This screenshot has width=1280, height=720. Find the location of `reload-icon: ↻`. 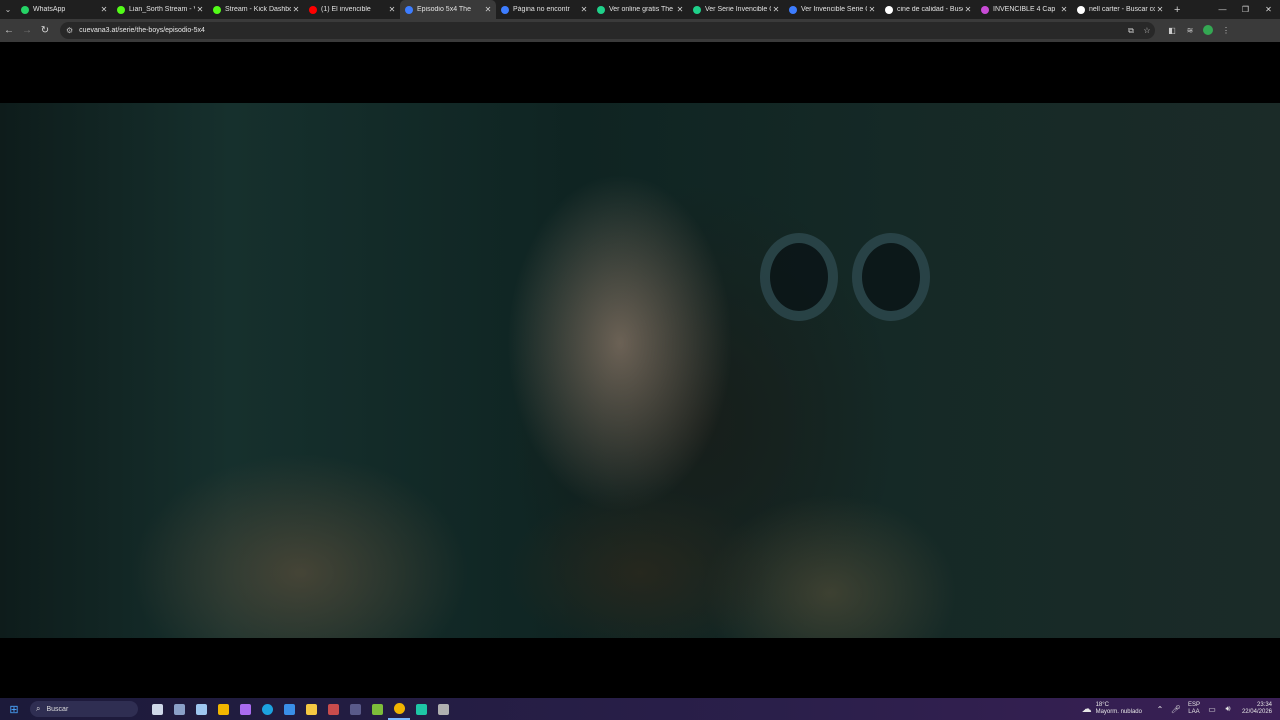

reload-icon: ↻ is located at coordinates (45, 30).